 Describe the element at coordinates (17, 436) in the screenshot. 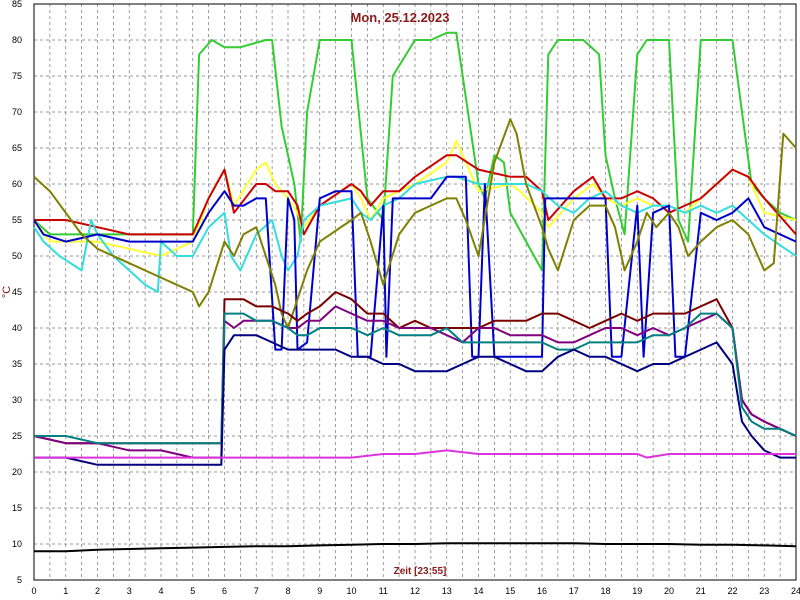

I see `y-tick-label: 25` at that location.